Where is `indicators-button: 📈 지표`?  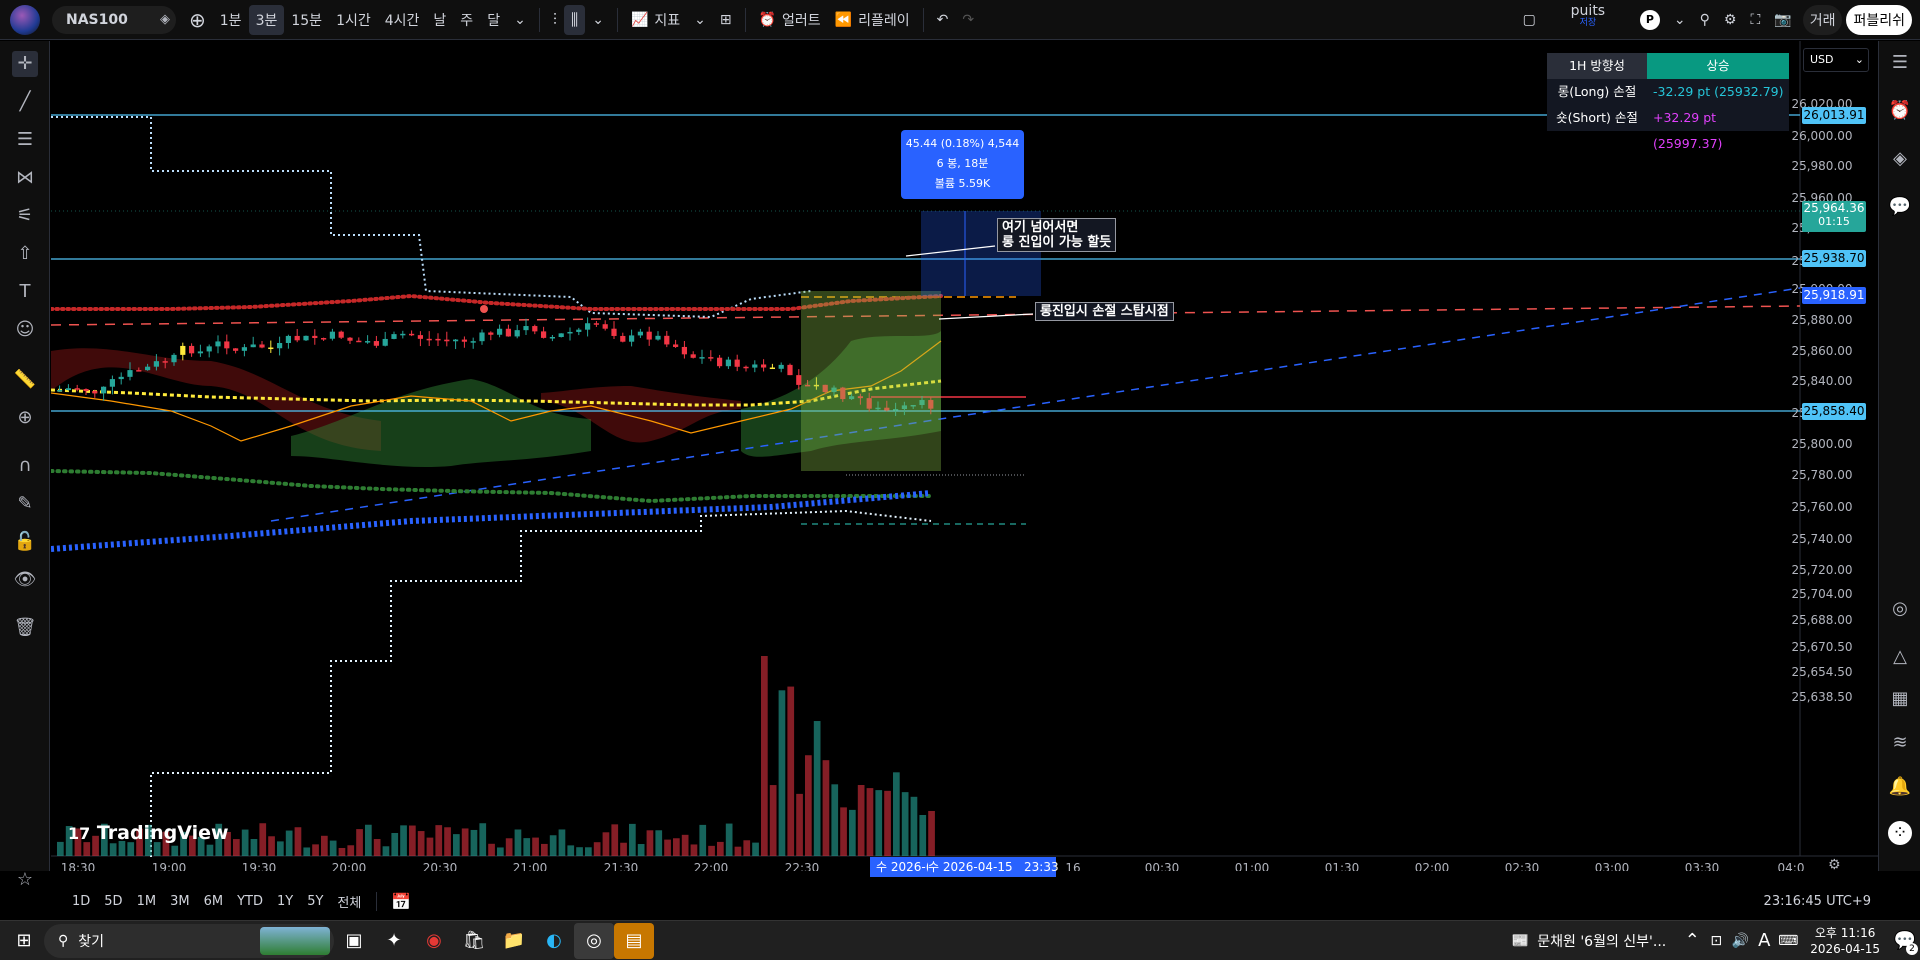
indicators-button: 📈 지표 is located at coordinates (655, 20).